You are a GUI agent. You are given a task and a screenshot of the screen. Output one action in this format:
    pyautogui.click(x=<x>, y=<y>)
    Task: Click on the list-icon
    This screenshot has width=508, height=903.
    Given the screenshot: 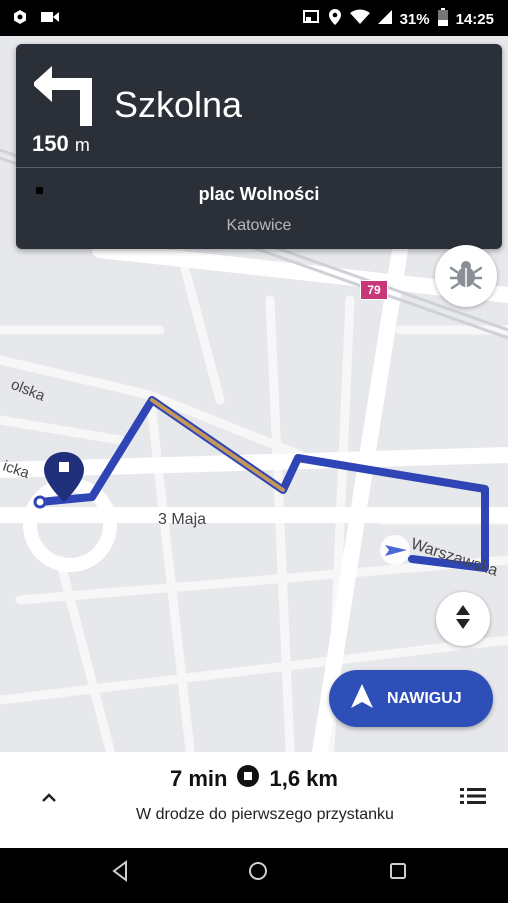 What is the action you would take?
    pyautogui.click(x=473, y=799)
    